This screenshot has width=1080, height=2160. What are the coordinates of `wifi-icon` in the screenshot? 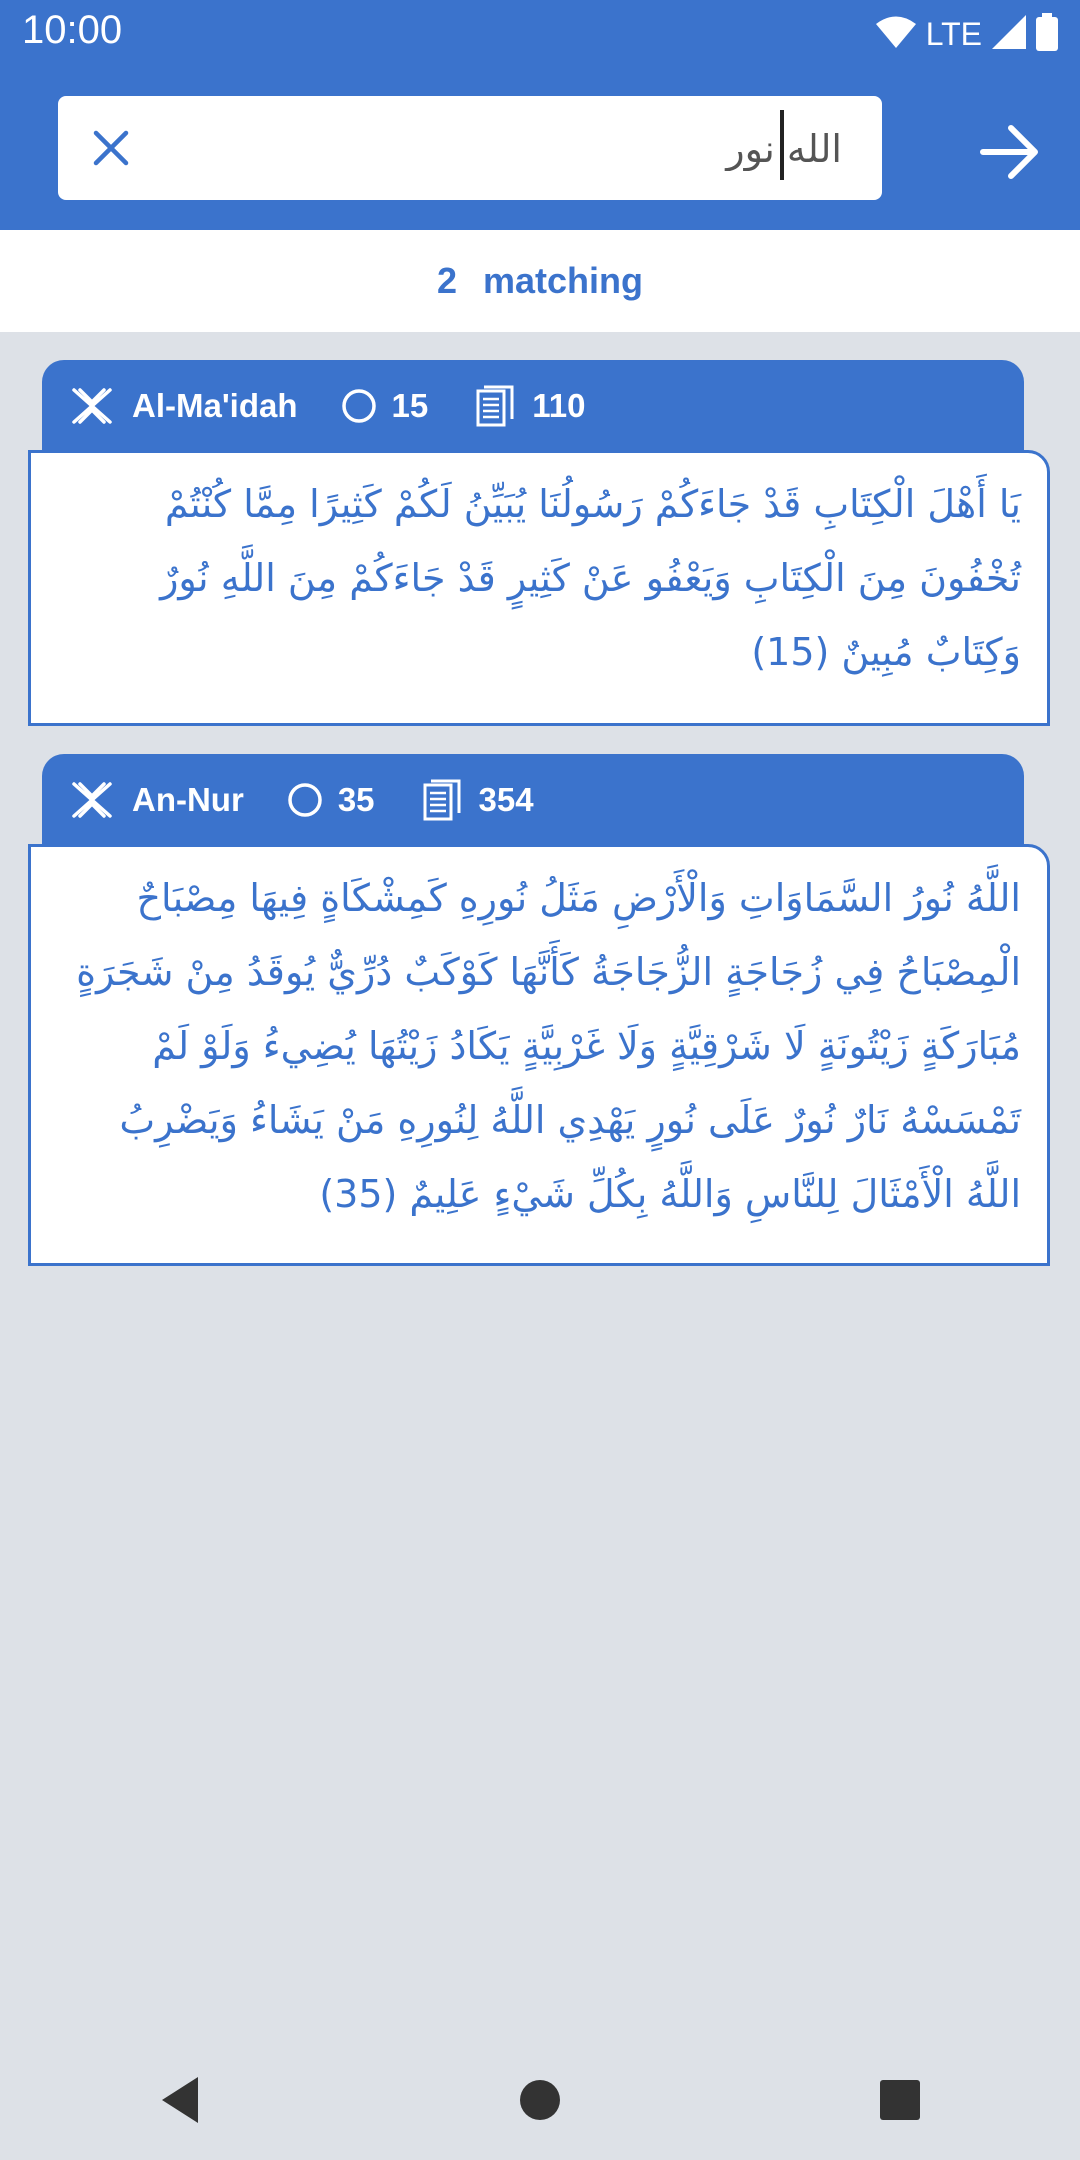 It's located at (895, 34).